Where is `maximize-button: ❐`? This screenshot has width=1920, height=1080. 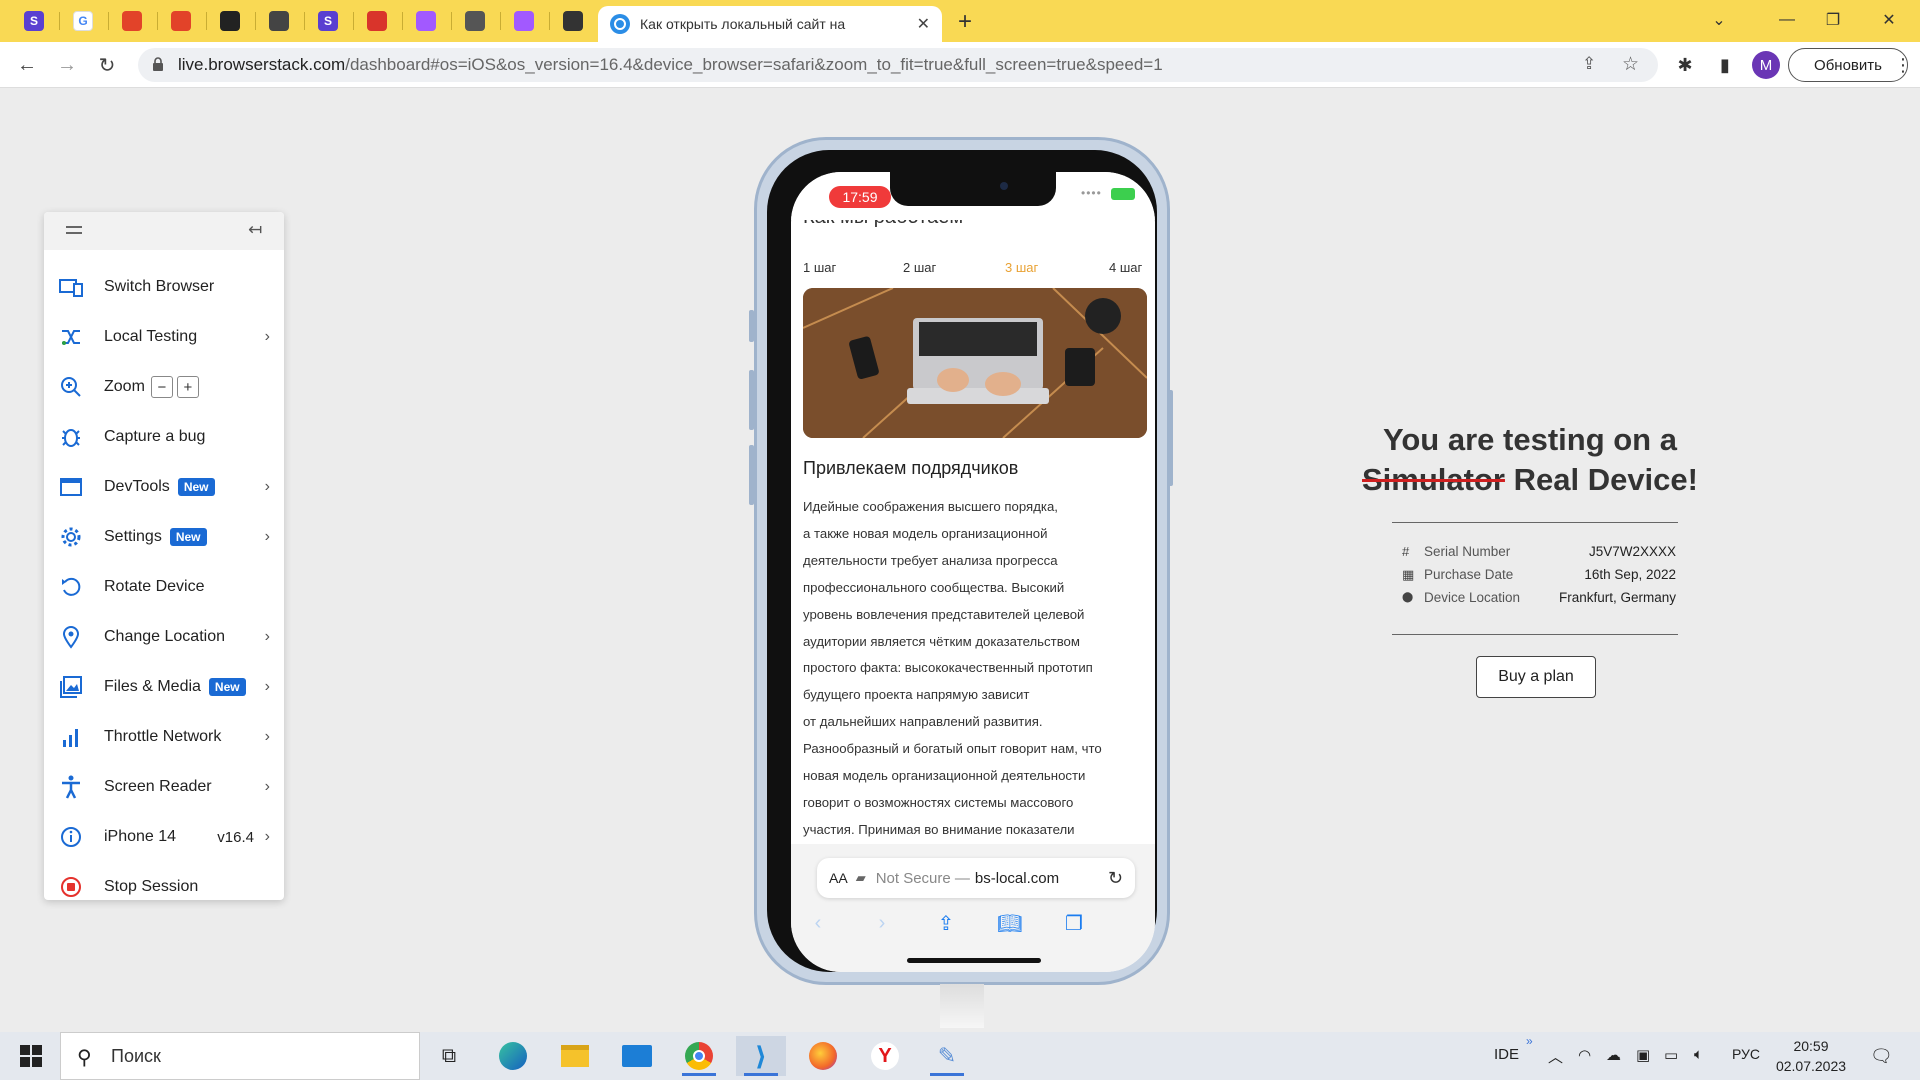 maximize-button: ❐ is located at coordinates (1833, 20).